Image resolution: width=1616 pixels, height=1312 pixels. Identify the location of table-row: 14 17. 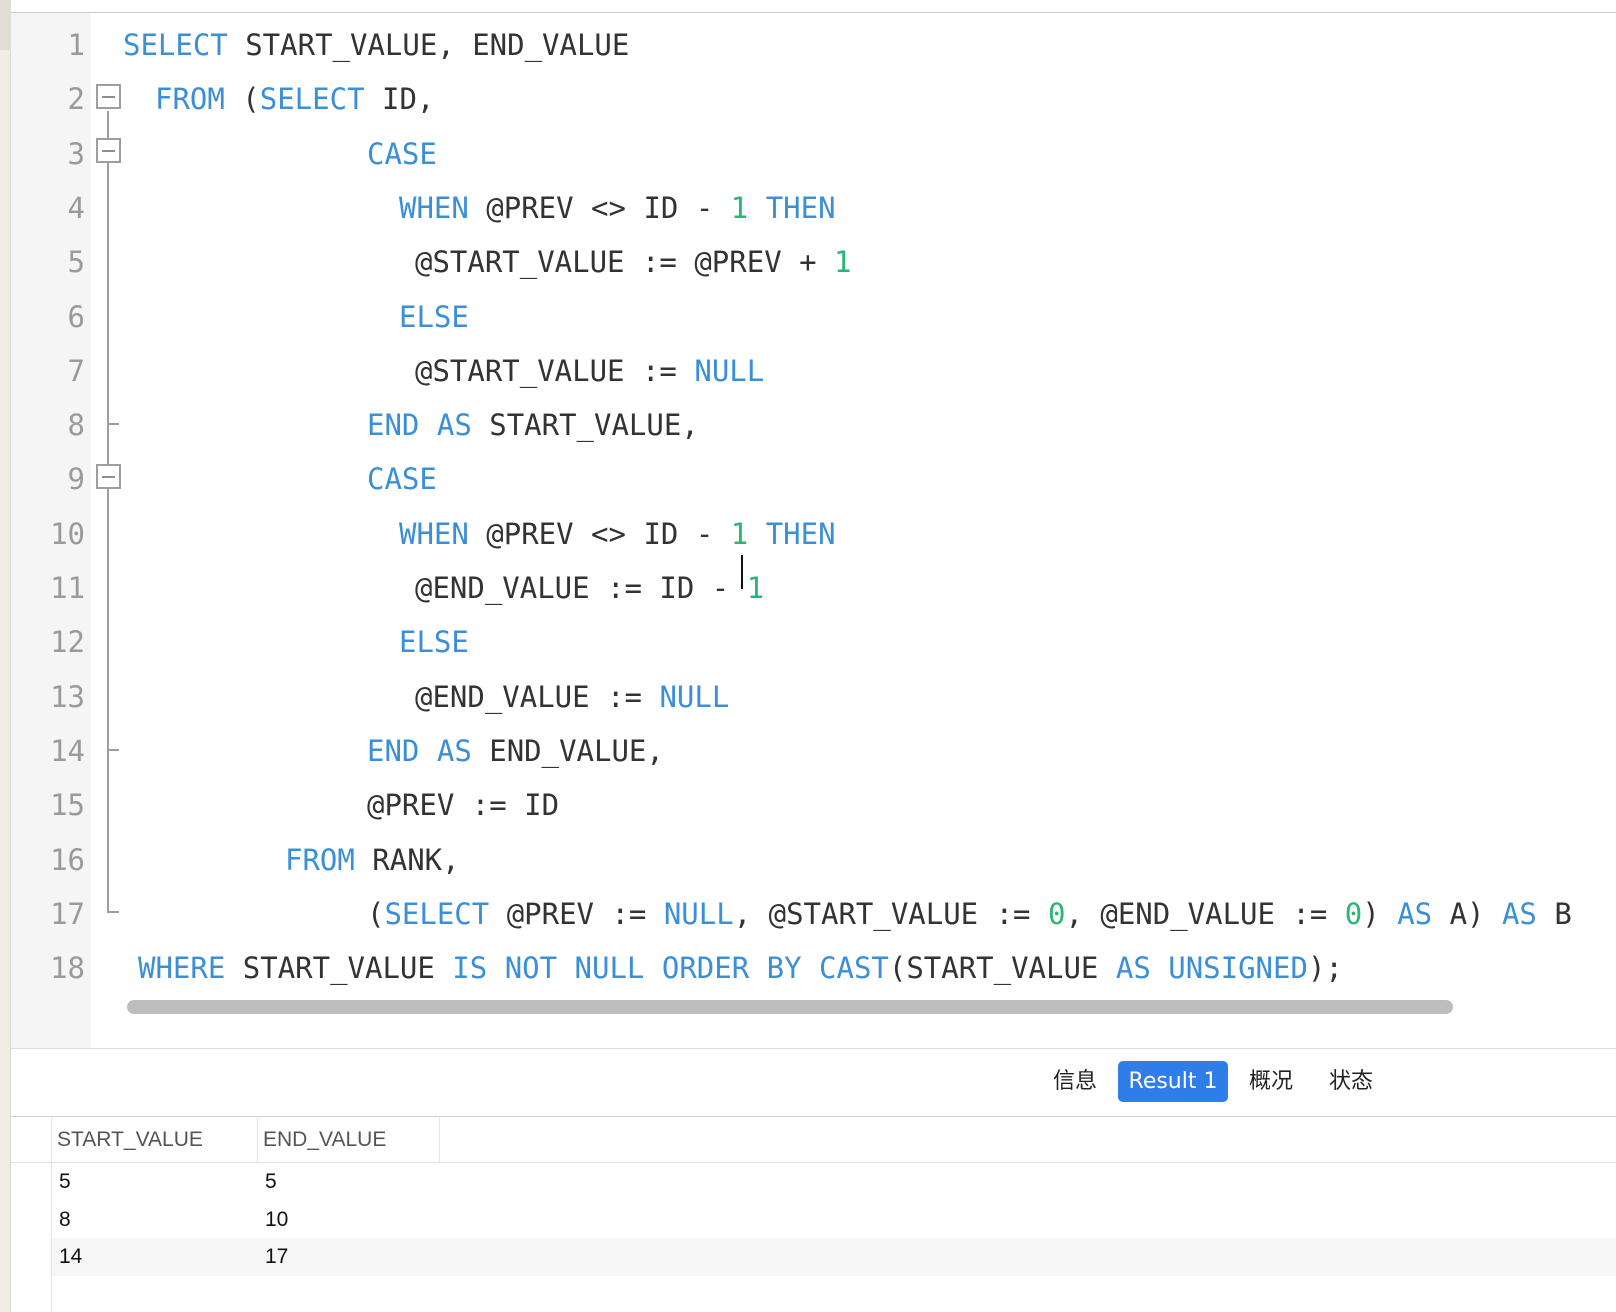
(834, 1257).